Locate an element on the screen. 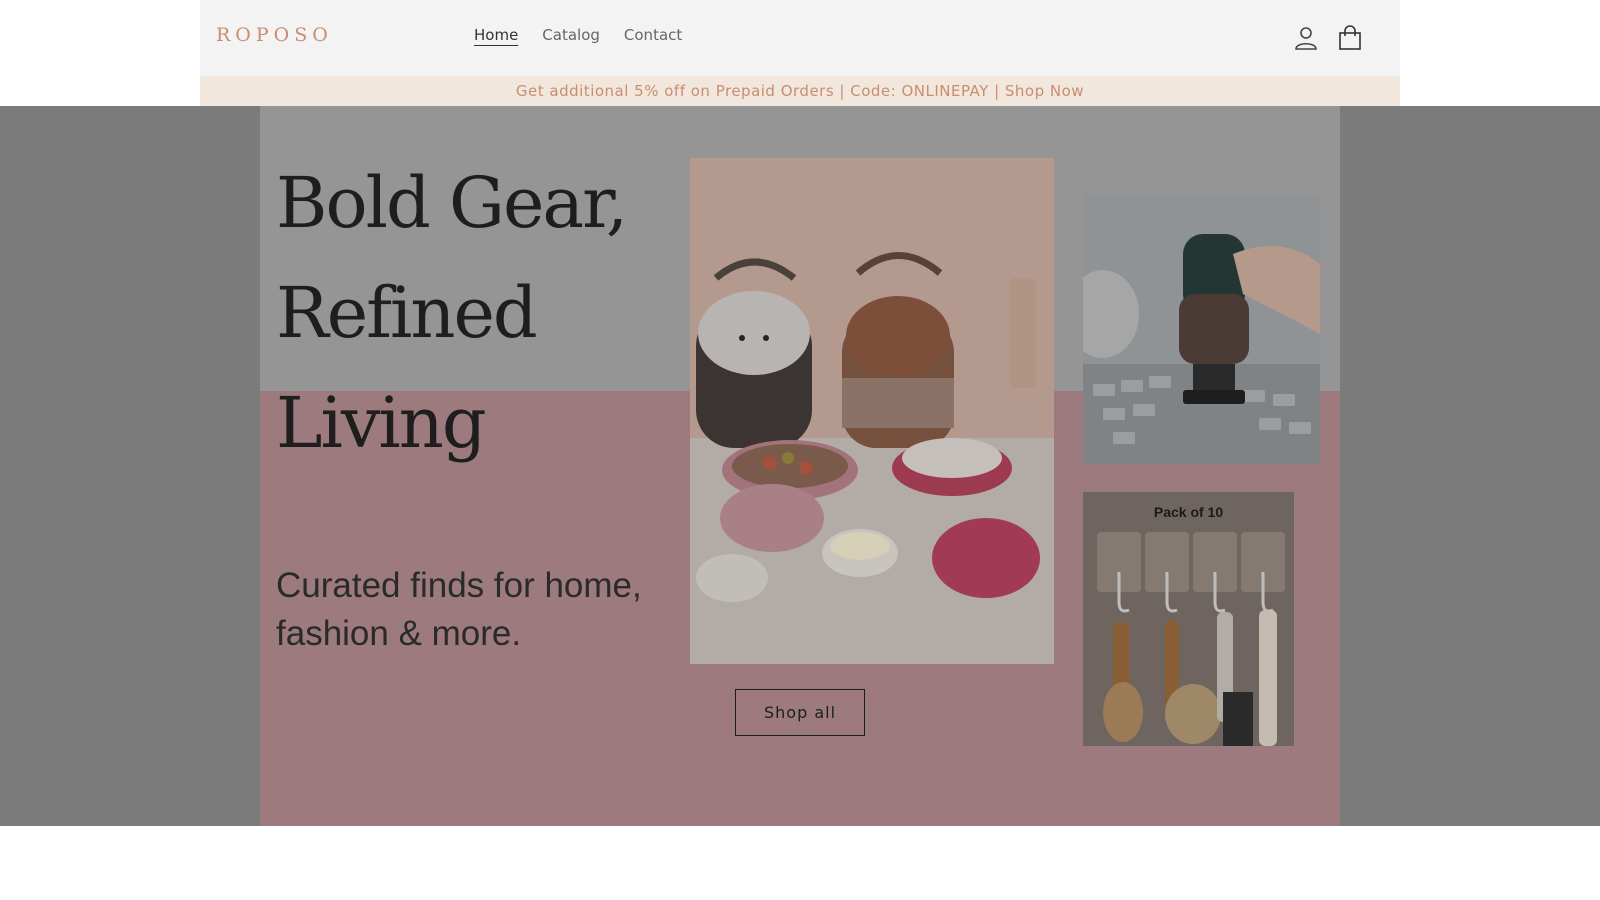 This screenshot has height=900, width=1600. shop-all-button: Shop all is located at coordinates (800, 712).